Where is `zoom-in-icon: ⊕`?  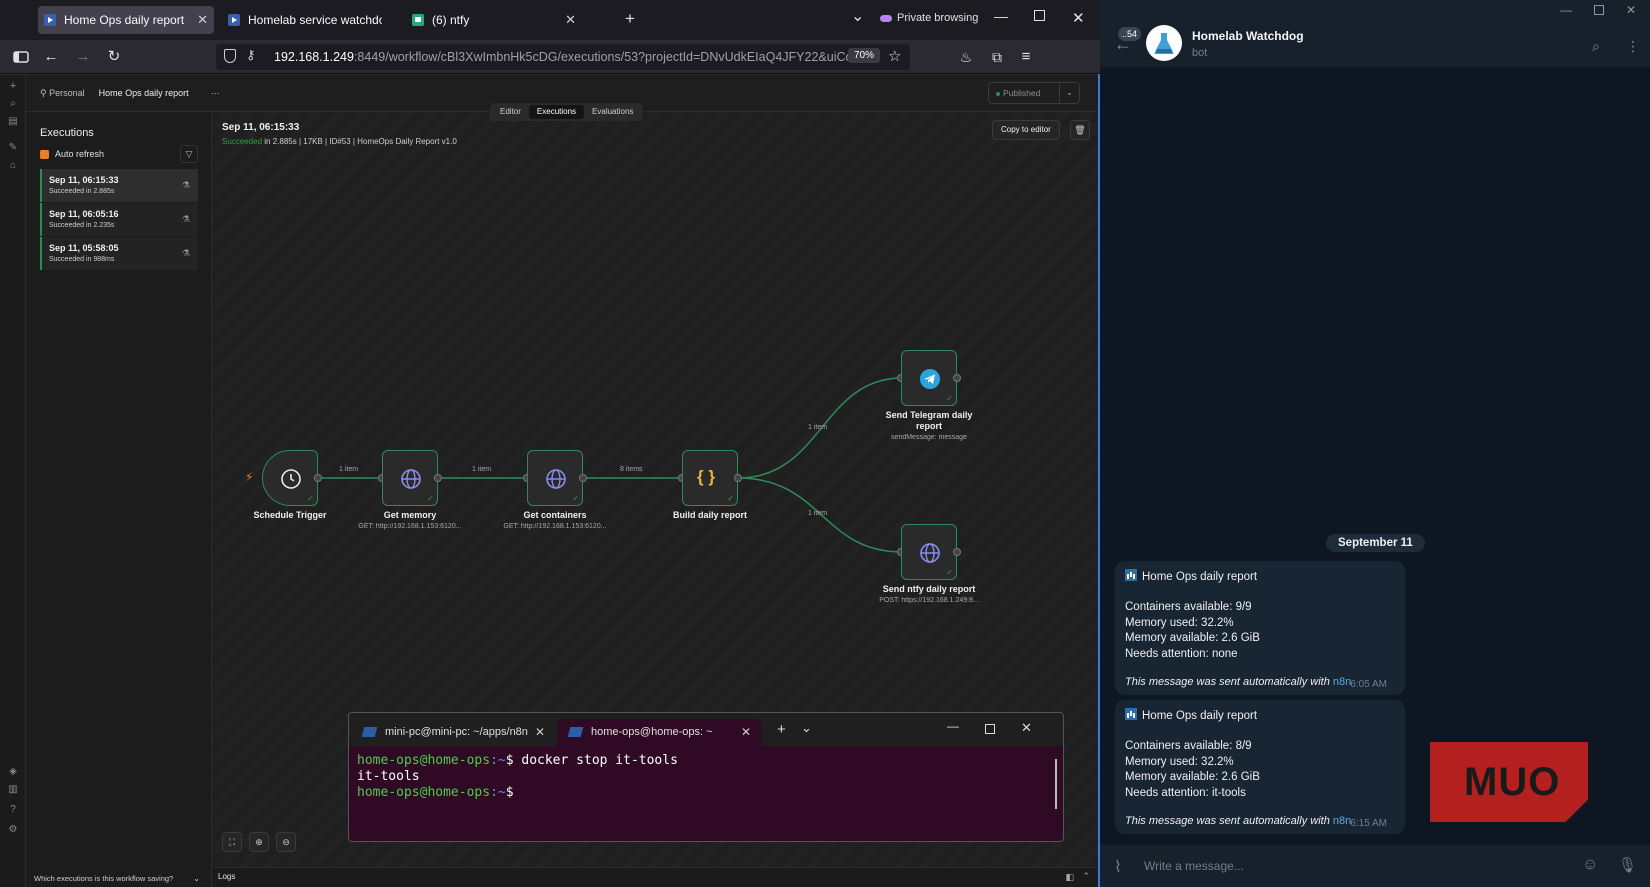
zoom-in-icon: ⊕ is located at coordinates (259, 842).